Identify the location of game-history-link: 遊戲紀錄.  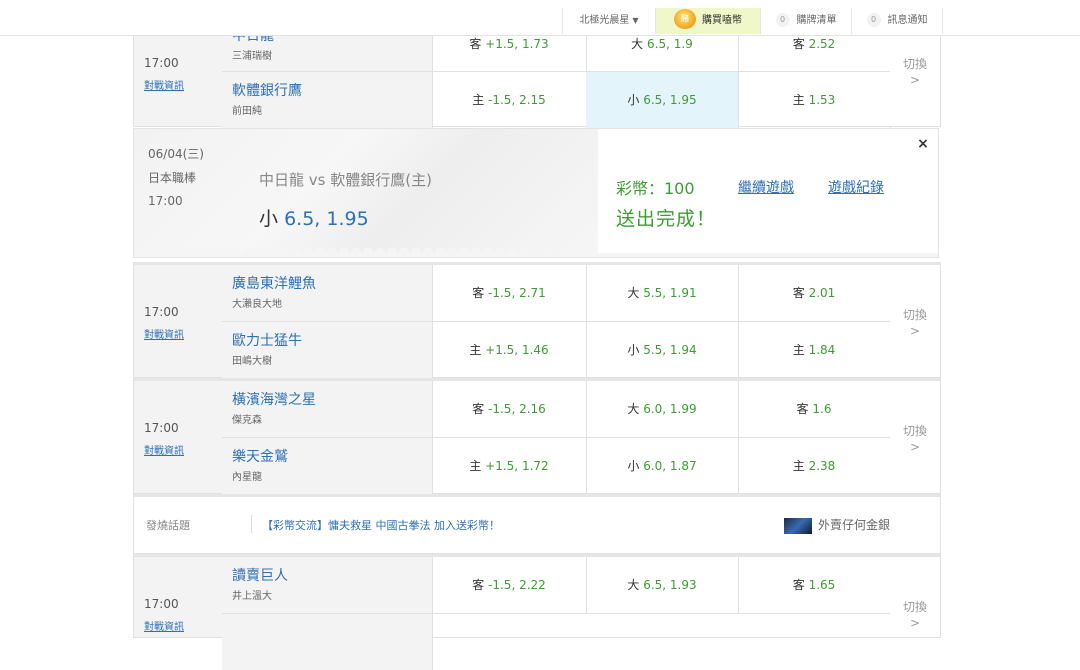
(856, 187).